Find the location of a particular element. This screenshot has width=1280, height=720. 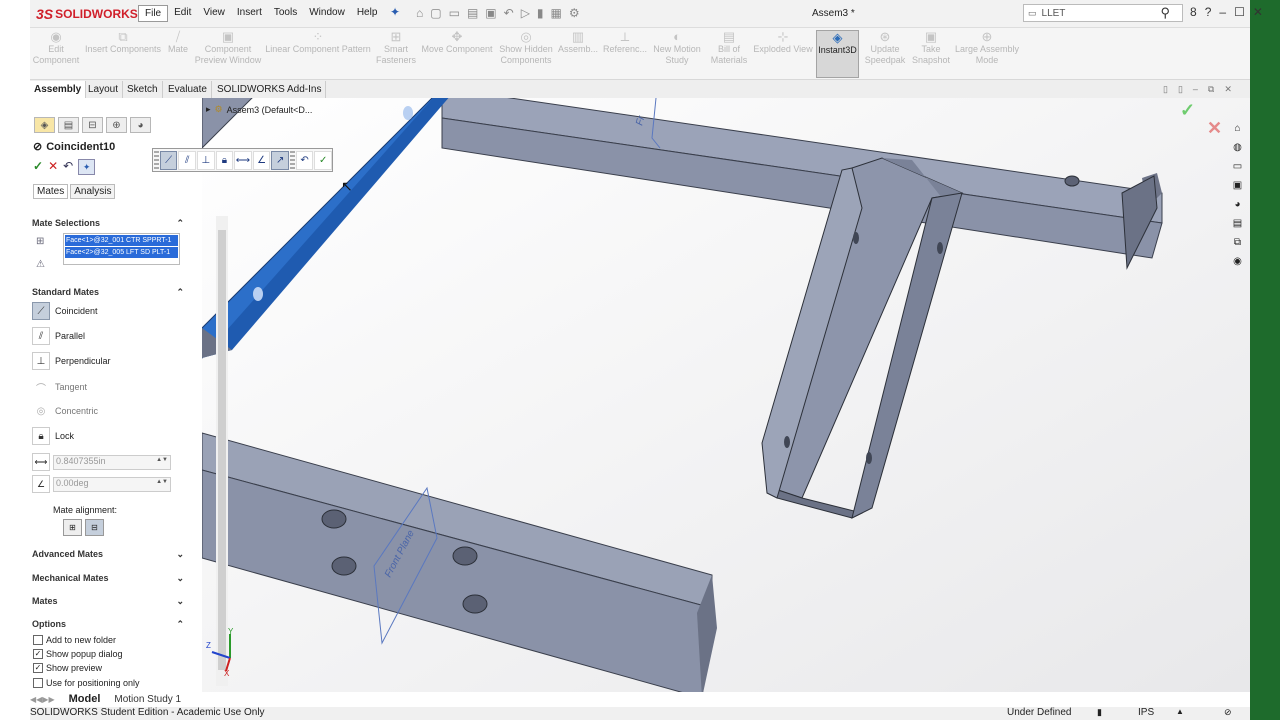

units-selector: IPS is located at coordinates (1146, 712).